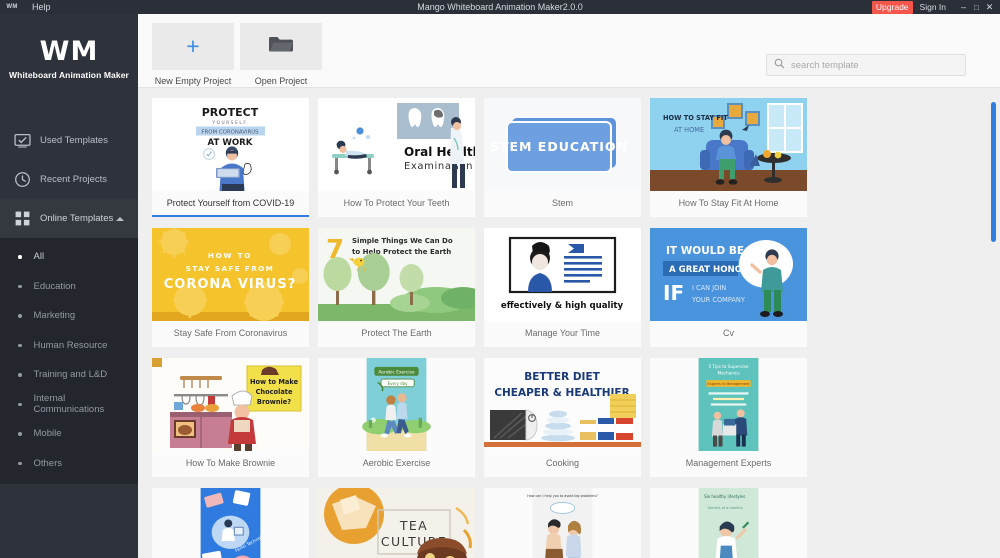 Image resolution: width=1000 pixels, height=558 pixels. Describe the element at coordinates (193, 46) in the screenshot. I see `plus-icon: +` at that location.